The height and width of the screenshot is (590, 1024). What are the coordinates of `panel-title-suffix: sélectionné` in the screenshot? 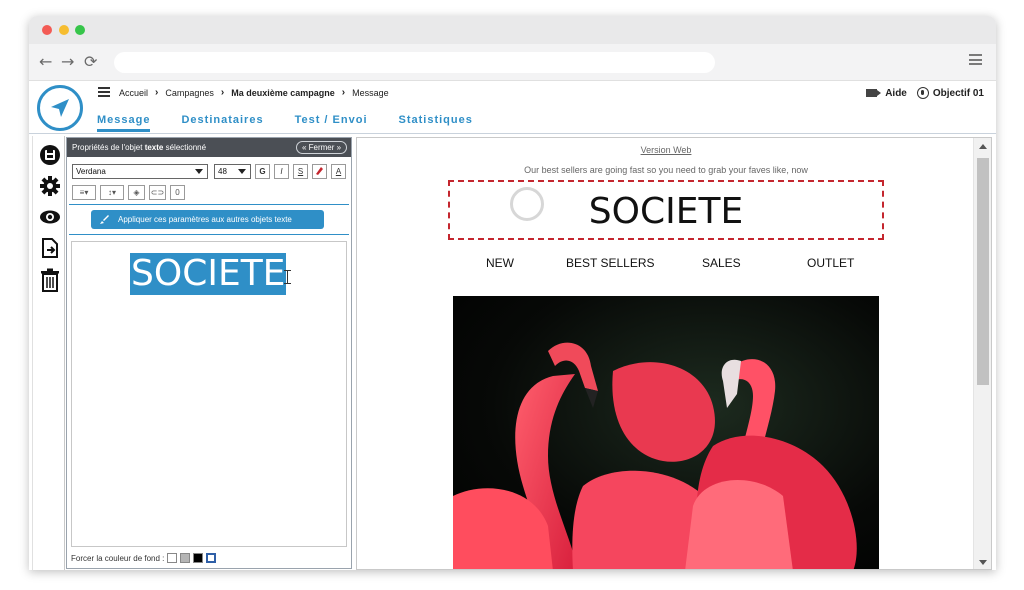 It's located at (185, 147).